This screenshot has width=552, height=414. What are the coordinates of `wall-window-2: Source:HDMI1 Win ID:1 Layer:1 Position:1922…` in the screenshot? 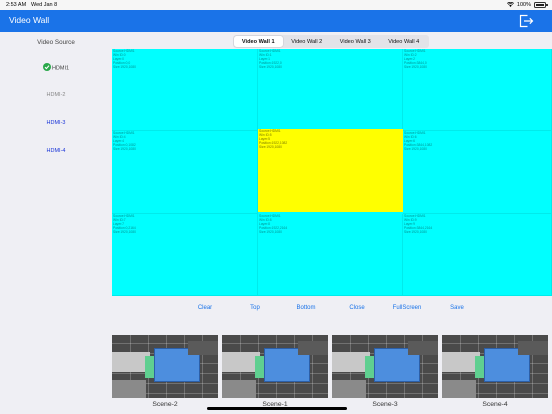 It's located at (330, 90).